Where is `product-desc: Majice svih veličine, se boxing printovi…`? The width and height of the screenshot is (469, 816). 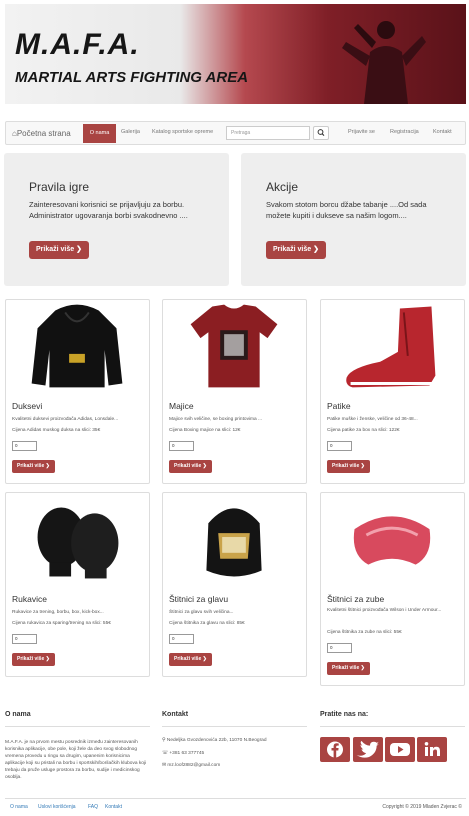
product-desc: Majice svih veličine, se boxing printovi… is located at coordinates (216, 419).